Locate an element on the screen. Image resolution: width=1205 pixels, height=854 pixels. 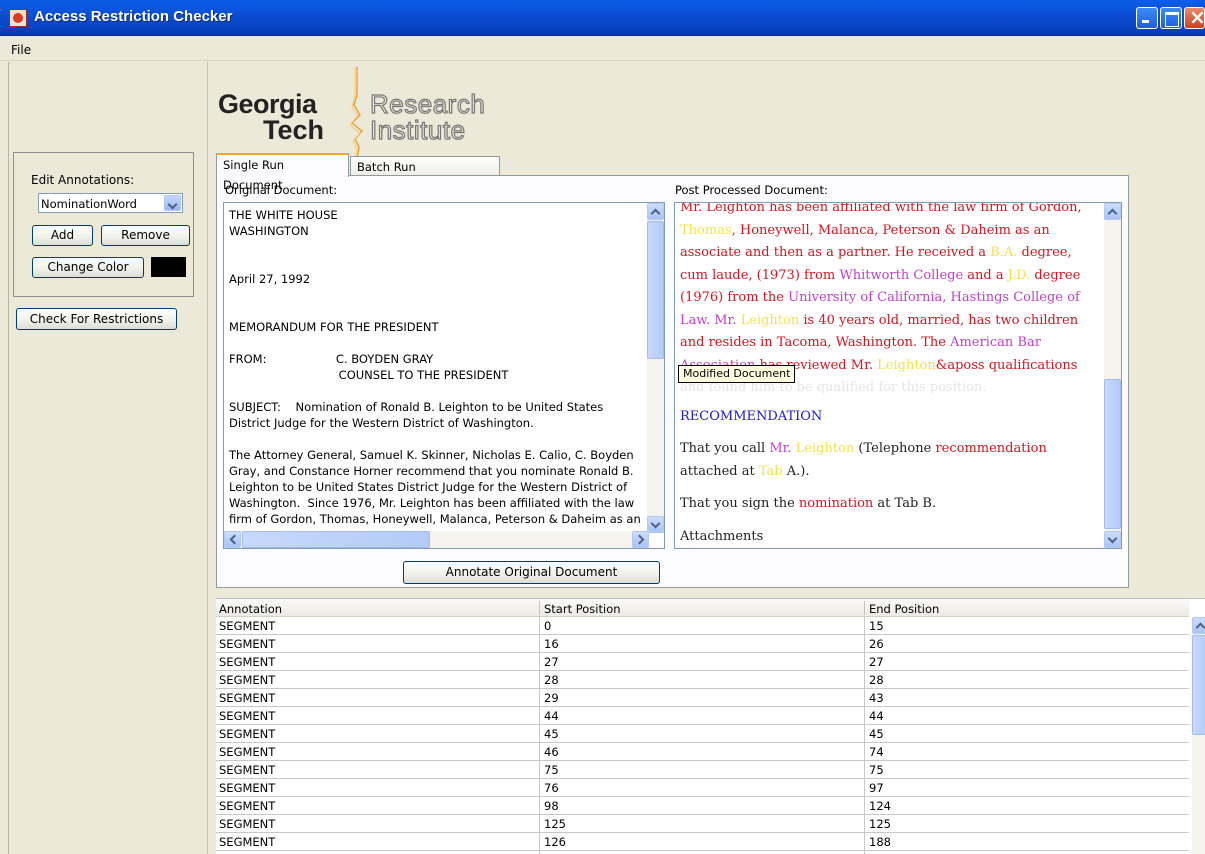
post-line-3c: degree is located at coordinates (1055, 275).